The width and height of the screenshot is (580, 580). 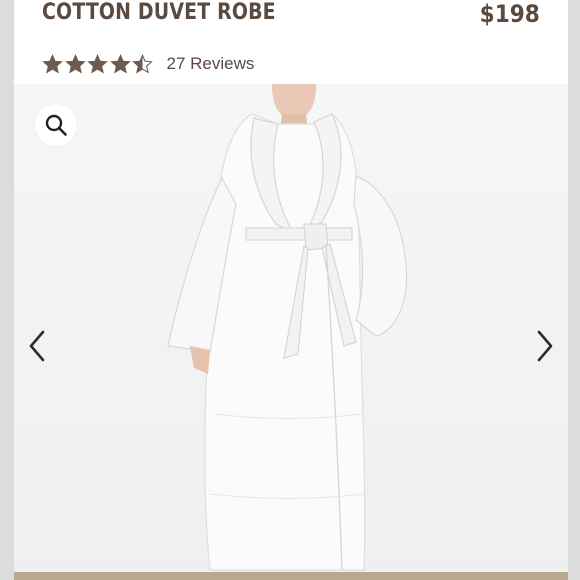 I want to click on previous-image-button, so click(x=37, y=346).